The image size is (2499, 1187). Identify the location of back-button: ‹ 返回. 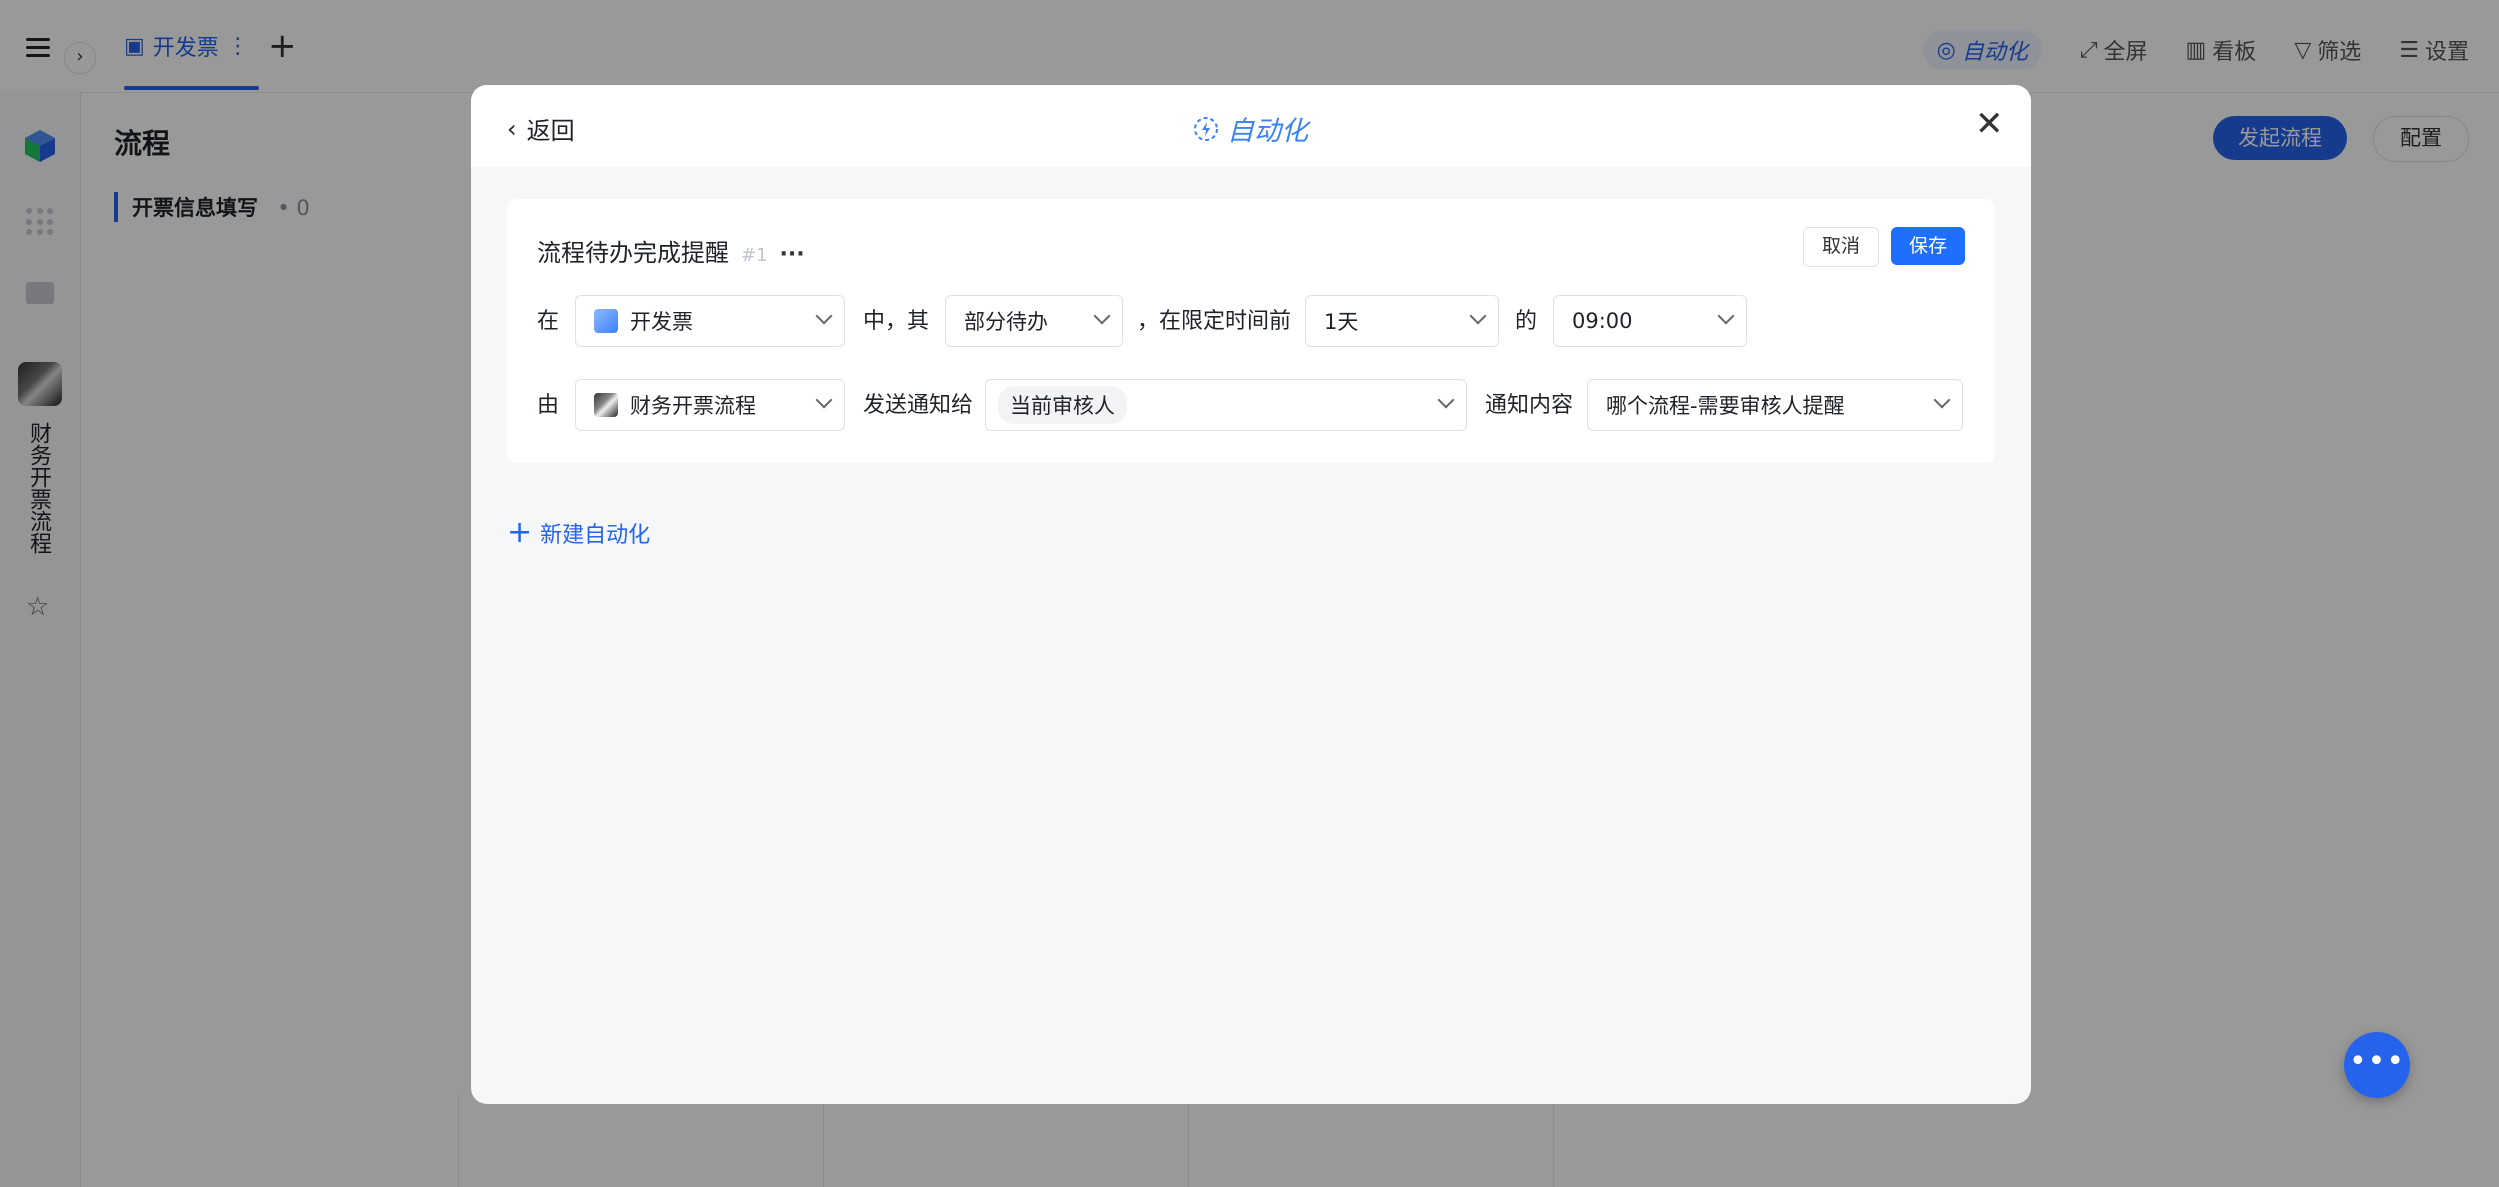
(541, 128).